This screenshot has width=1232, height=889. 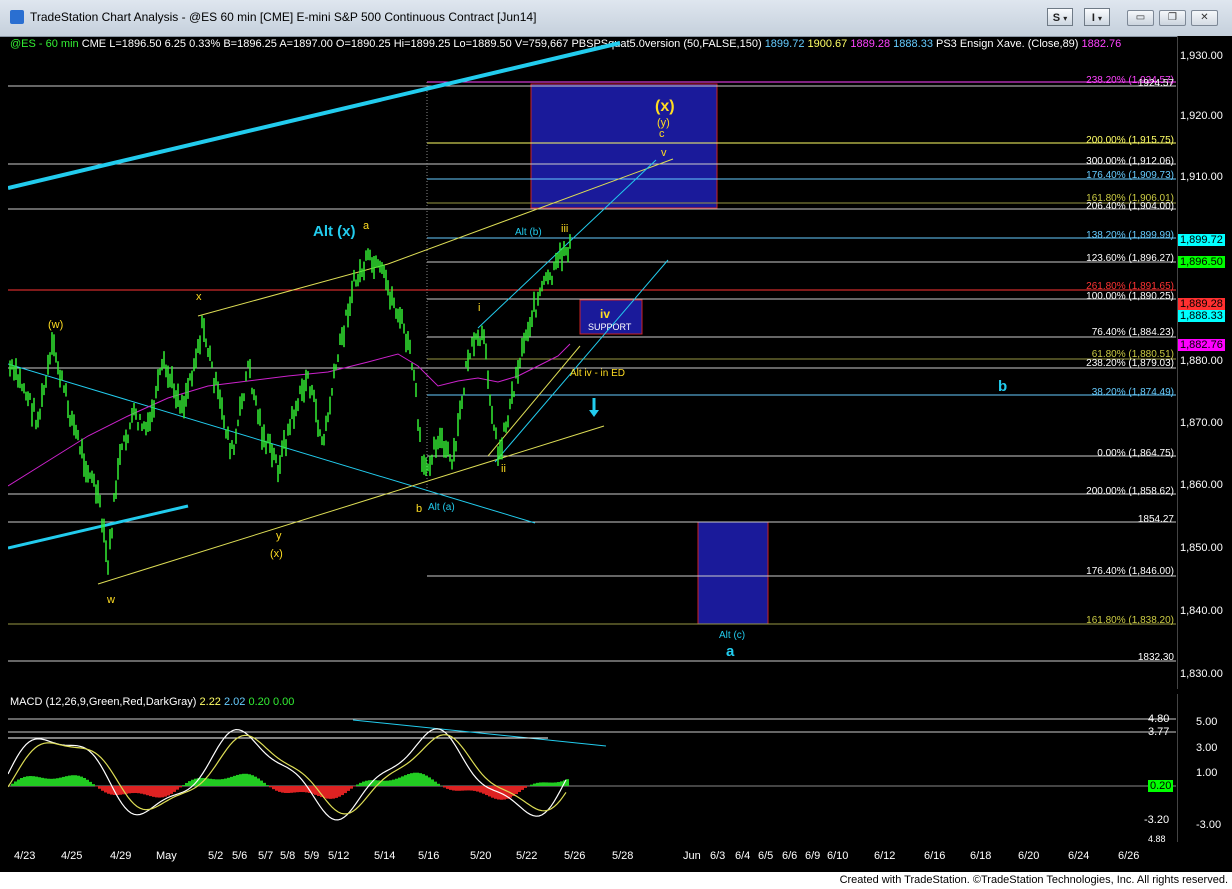 What do you see at coordinates (623, 856) in the screenshot?
I see `date-tick: 5/28` at bounding box center [623, 856].